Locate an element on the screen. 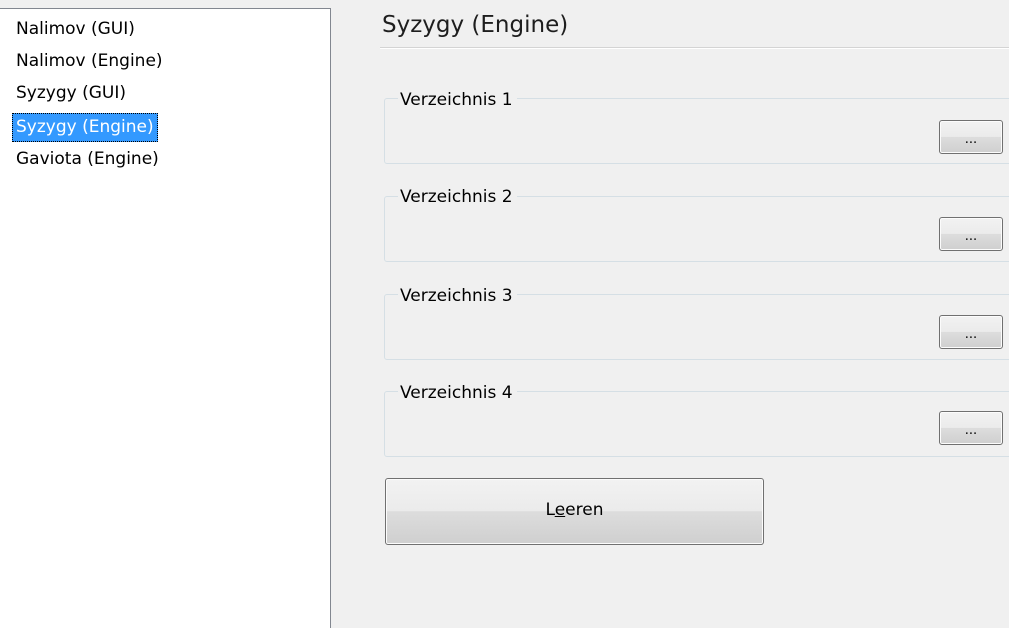 The image size is (1009, 628). clear-button-label-start: L is located at coordinates (550, 510).